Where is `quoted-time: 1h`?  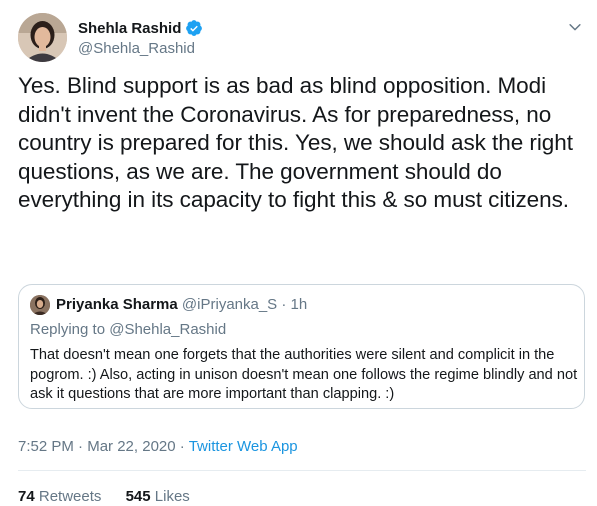
quoted-time: 1h is located at coordinates (299, 304).